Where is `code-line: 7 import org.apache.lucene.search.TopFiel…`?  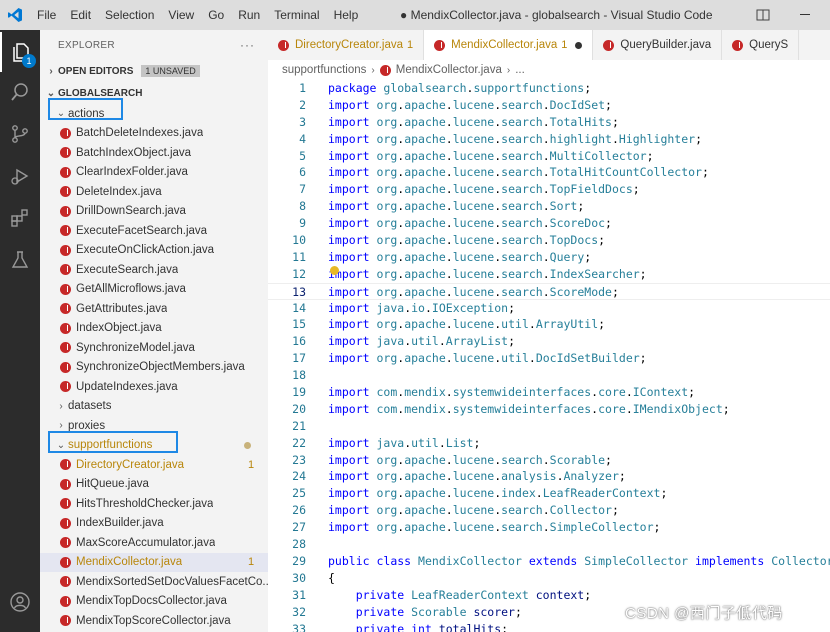
code-line: 7 import org.apache.lucene.search.TopFiel… is located at coordinates (549, 189).